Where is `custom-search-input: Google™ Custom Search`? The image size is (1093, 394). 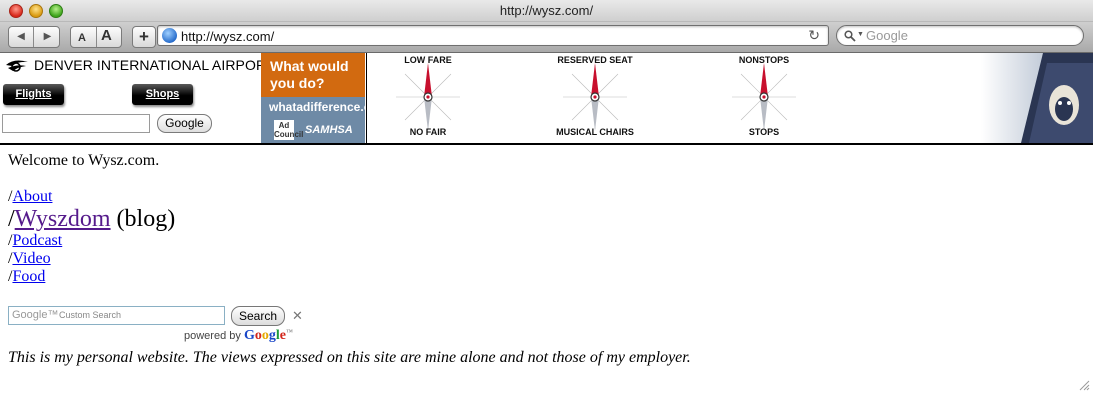
custom-search-input: Google™ Custom Search is located at coordinates (116, 315).